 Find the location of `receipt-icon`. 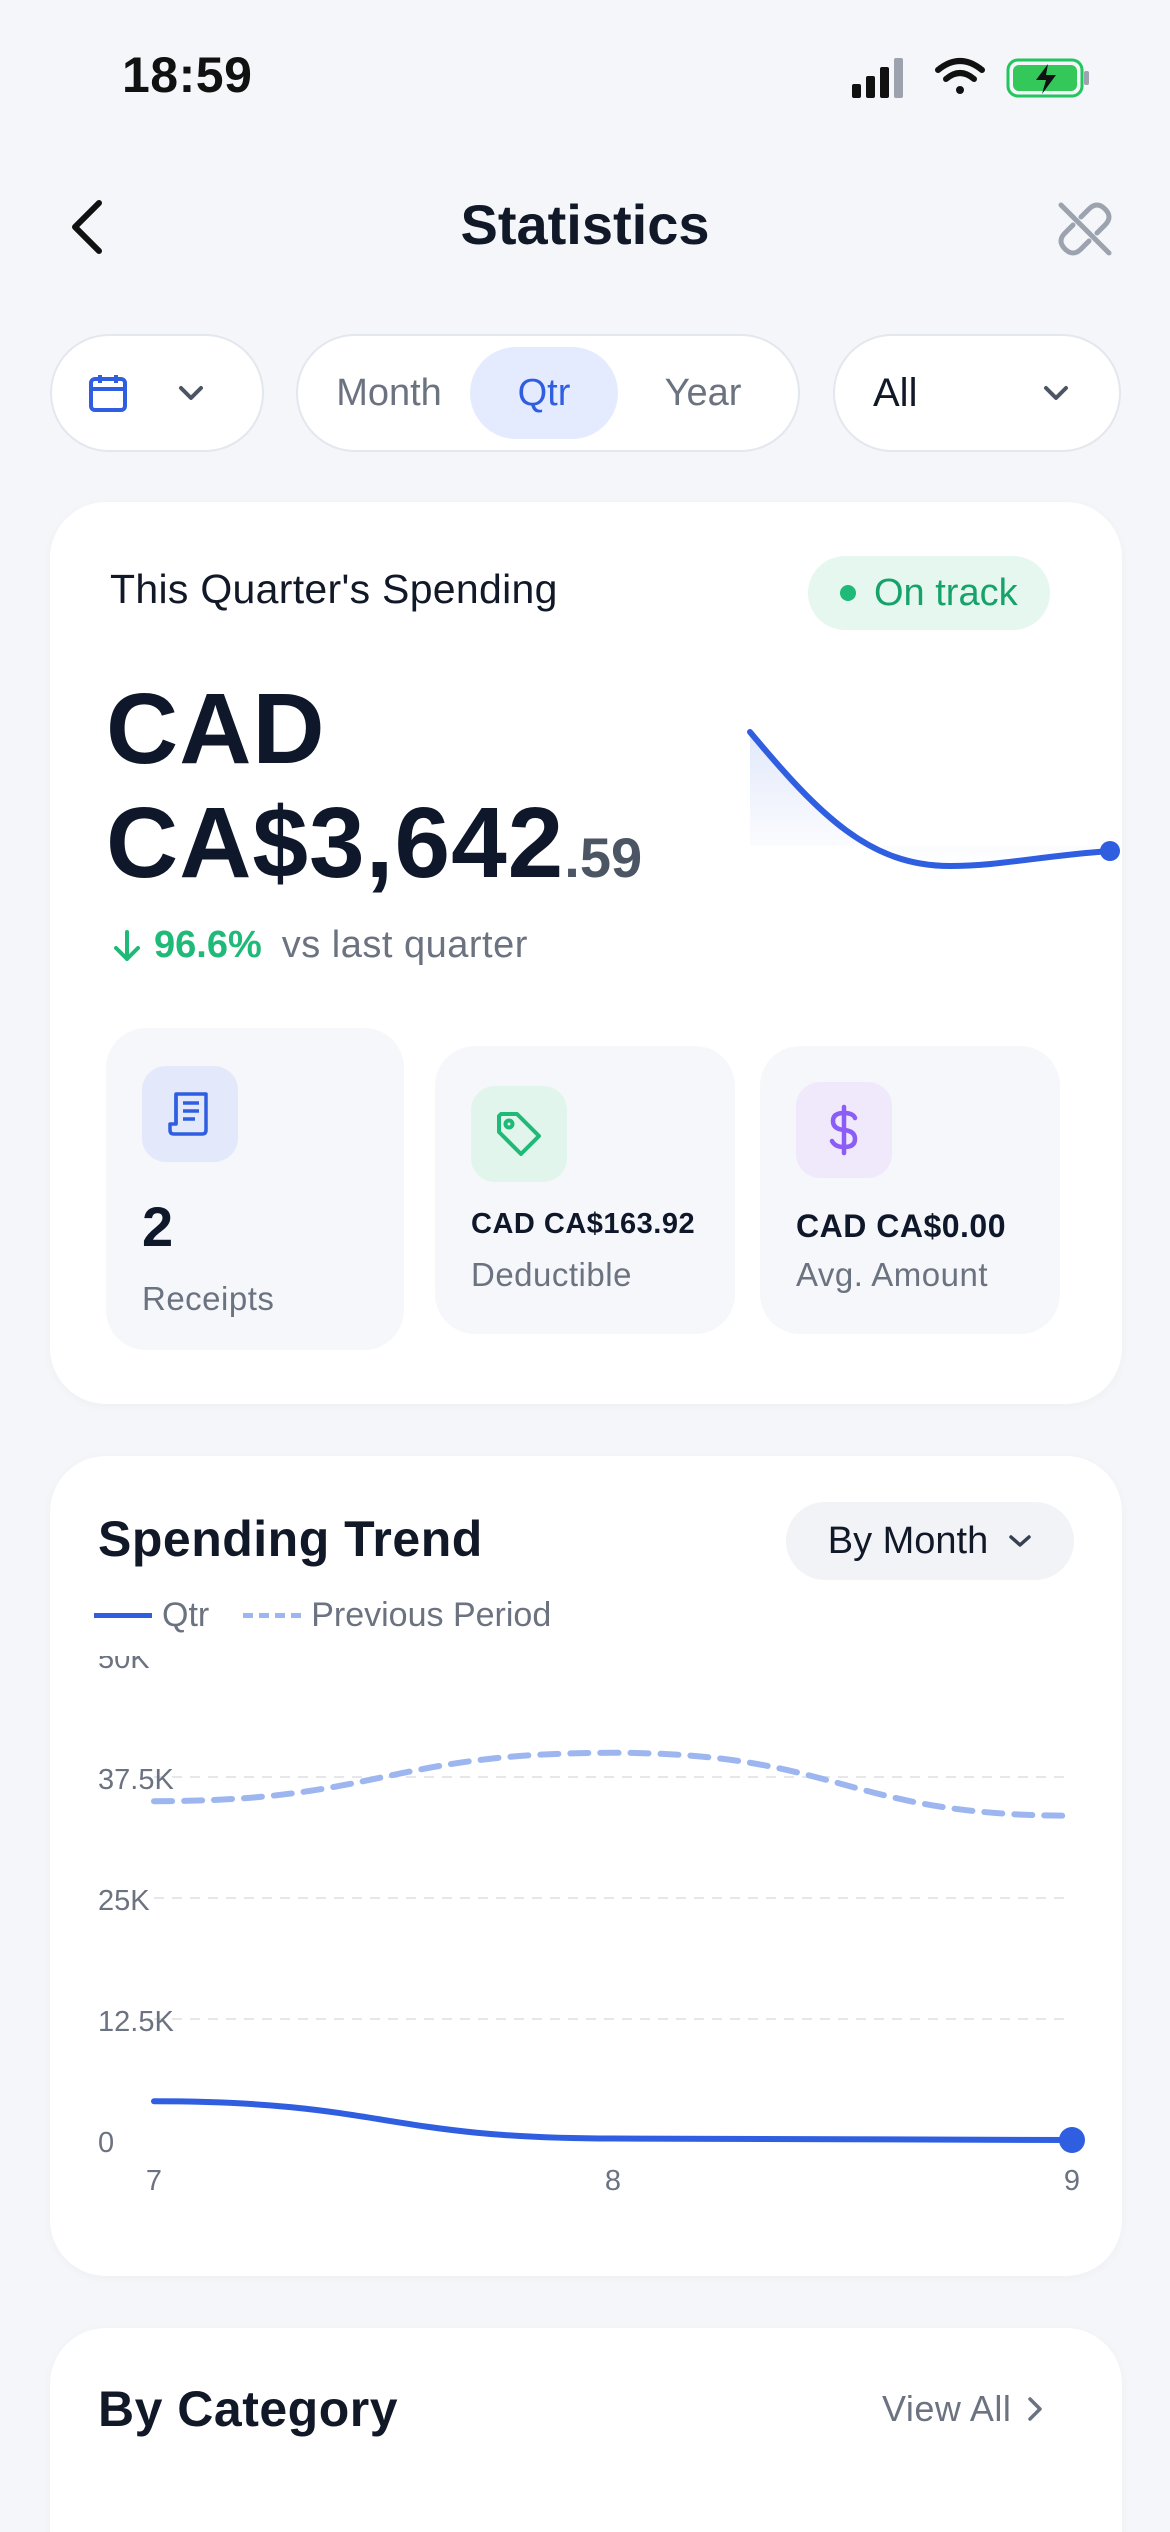

receipt-icon is located at coordinates (190, 1114).